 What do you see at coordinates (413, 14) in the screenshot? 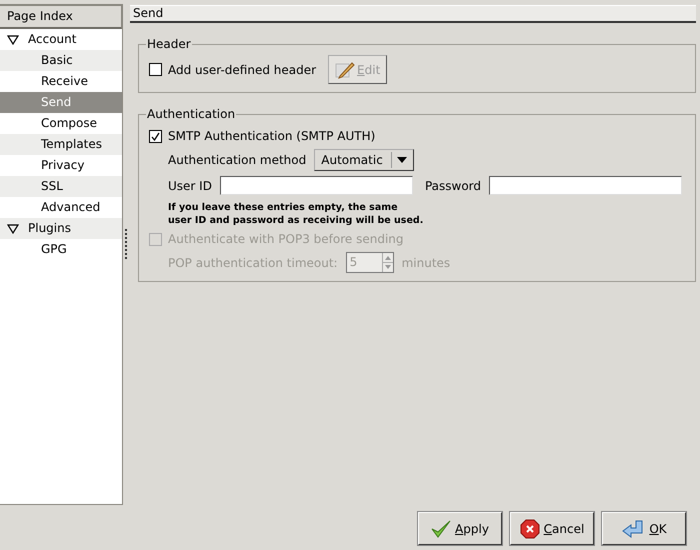
I see `page-title: Send` at bounding box center [413, 14].